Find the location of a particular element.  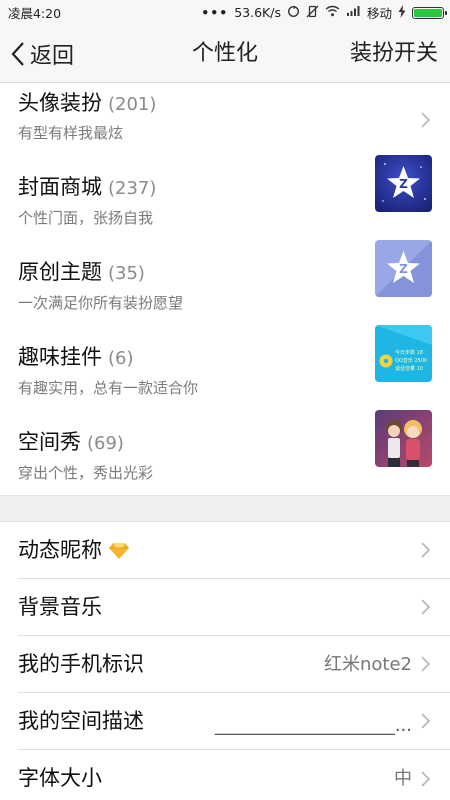

chevron-left-icon is located at coordinates (17, 54).